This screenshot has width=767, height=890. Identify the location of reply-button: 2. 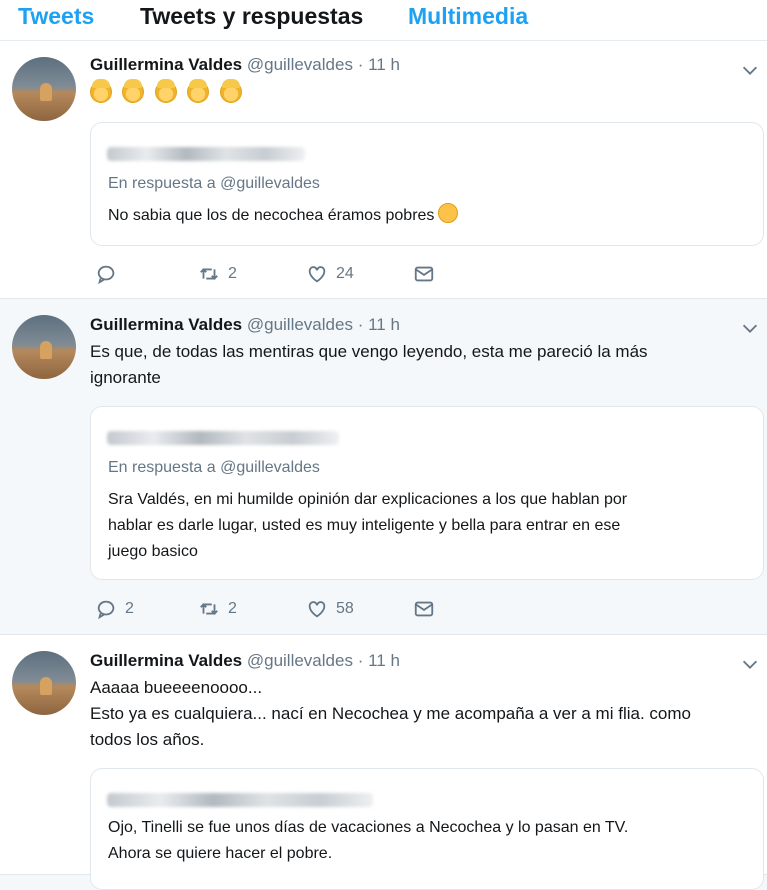
(114, 609).